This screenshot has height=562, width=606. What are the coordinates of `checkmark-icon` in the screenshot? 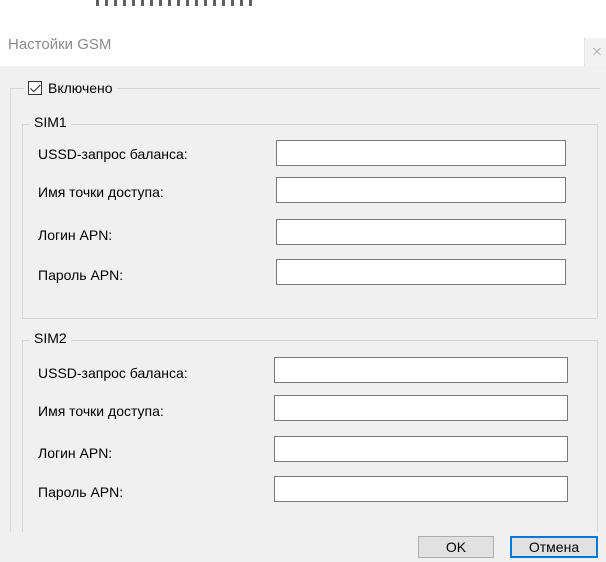 It's located at (35, 88).